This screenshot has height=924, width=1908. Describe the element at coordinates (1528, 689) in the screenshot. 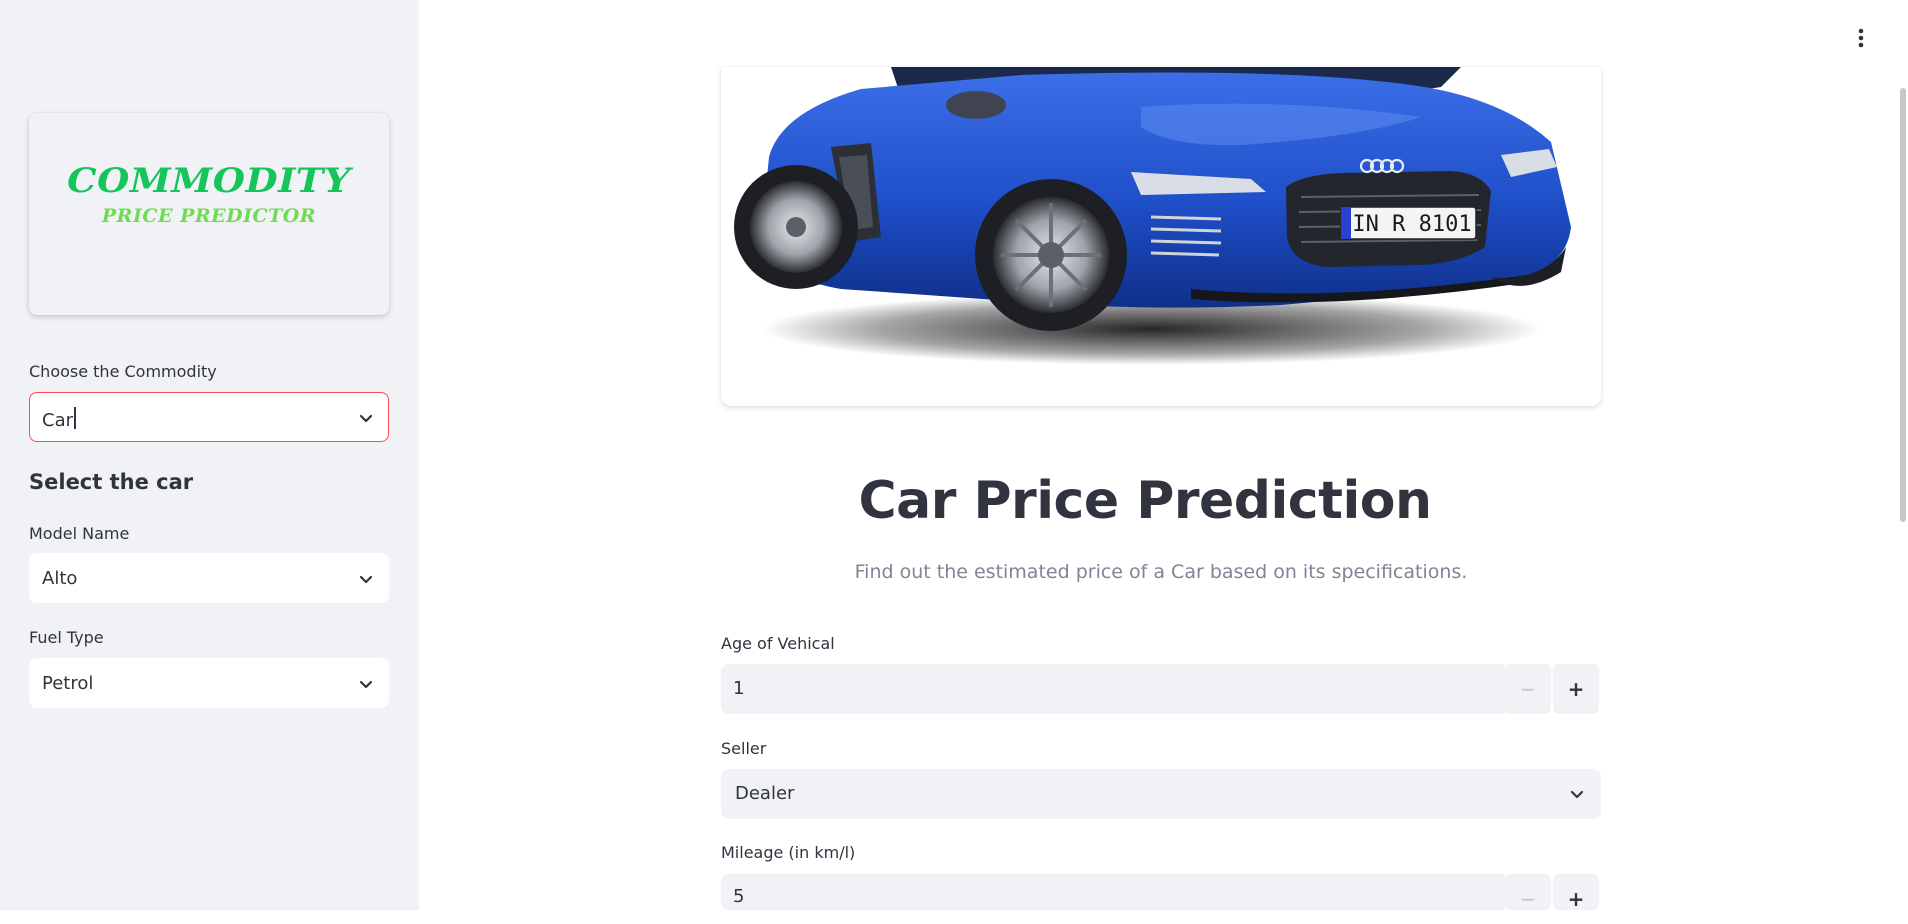

I see `age-decrement-button: −` at that location.